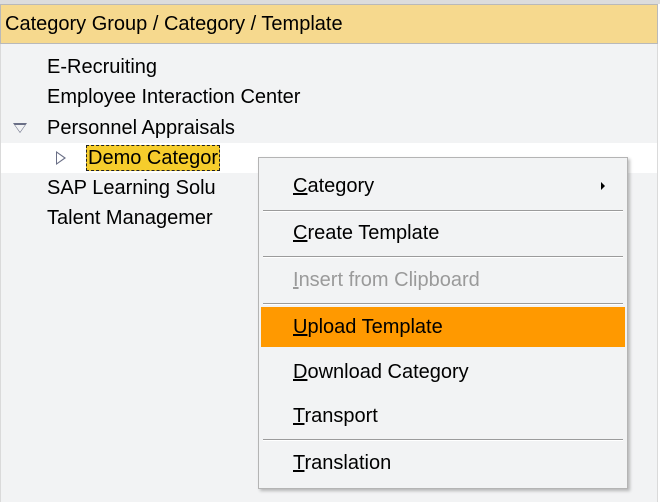  I want to click on tree-node-label: Employee Interaction Center, so click(174, 97).